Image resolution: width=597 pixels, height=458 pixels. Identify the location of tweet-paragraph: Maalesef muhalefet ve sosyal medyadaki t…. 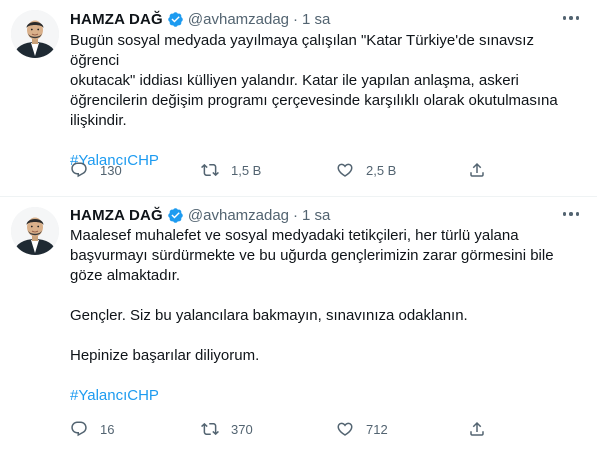
(312, 255).